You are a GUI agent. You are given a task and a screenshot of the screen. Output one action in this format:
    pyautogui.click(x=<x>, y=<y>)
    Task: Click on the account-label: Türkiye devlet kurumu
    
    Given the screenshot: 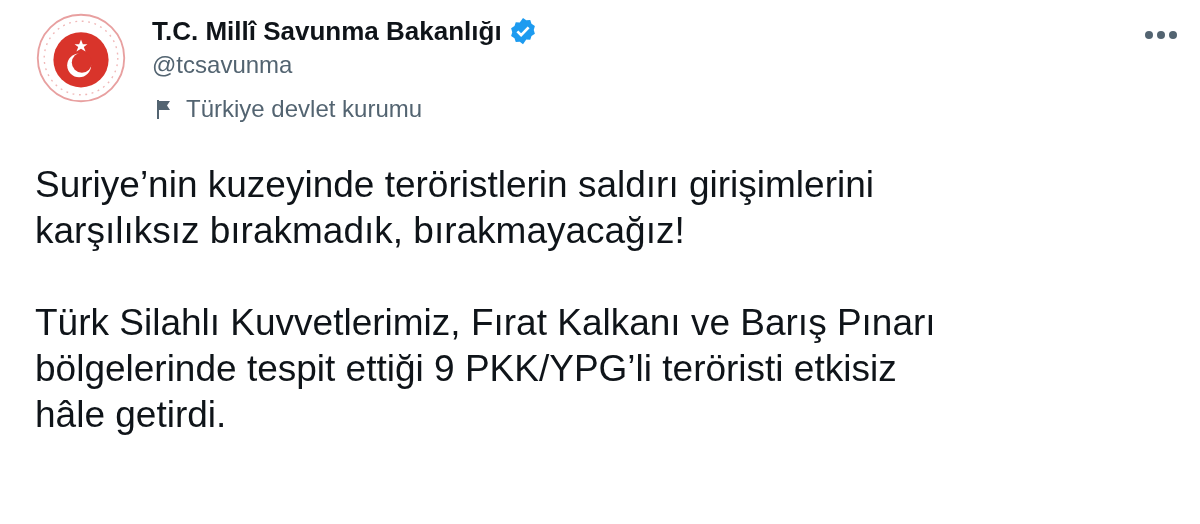 What is the action you would take?
    pyautogui.click(x=304, y=109)
    